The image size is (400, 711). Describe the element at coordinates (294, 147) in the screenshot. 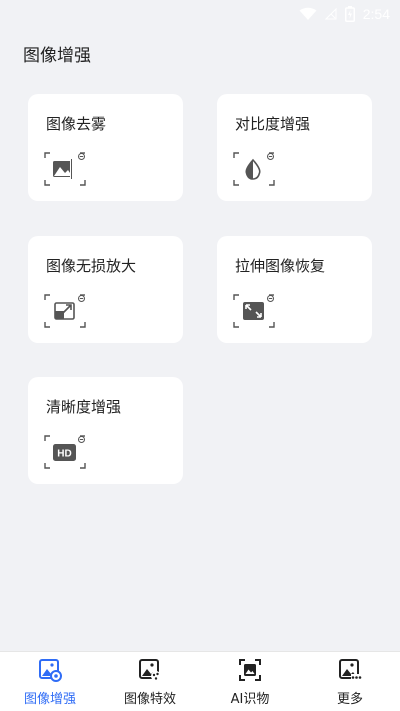

I see `card-contrast-enhance: 对比度增强` at that location.